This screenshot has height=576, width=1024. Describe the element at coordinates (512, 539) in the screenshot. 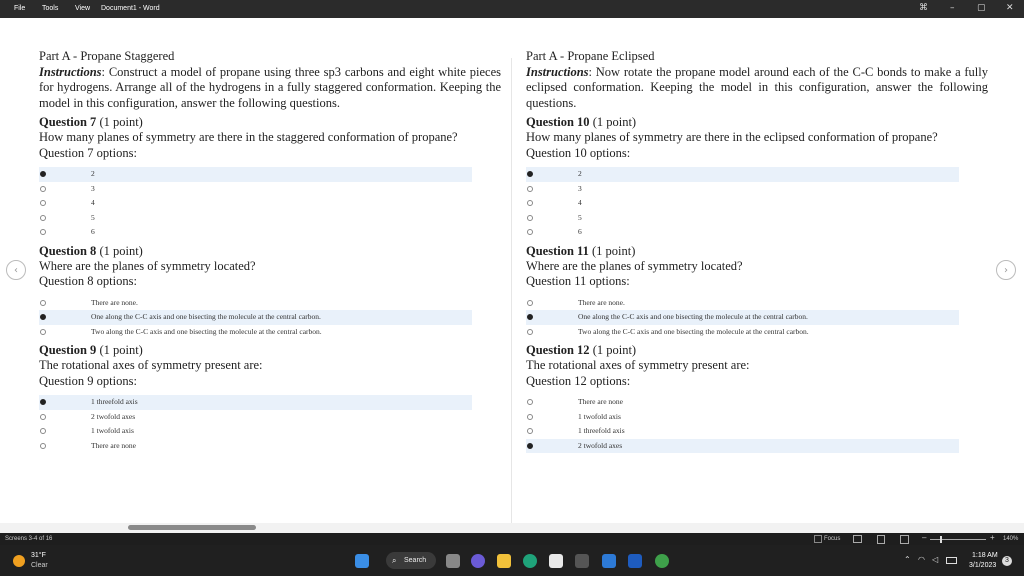

I see `status-bar: Screens 3-4 of 16 Focus – + 140%` at that location.